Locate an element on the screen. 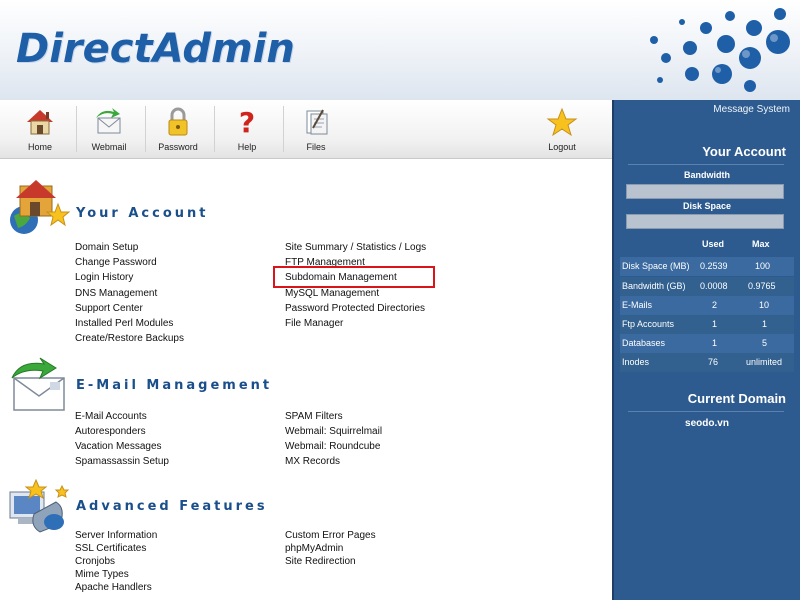  support-center-link: Support Center is located at coordinates (109, 308).